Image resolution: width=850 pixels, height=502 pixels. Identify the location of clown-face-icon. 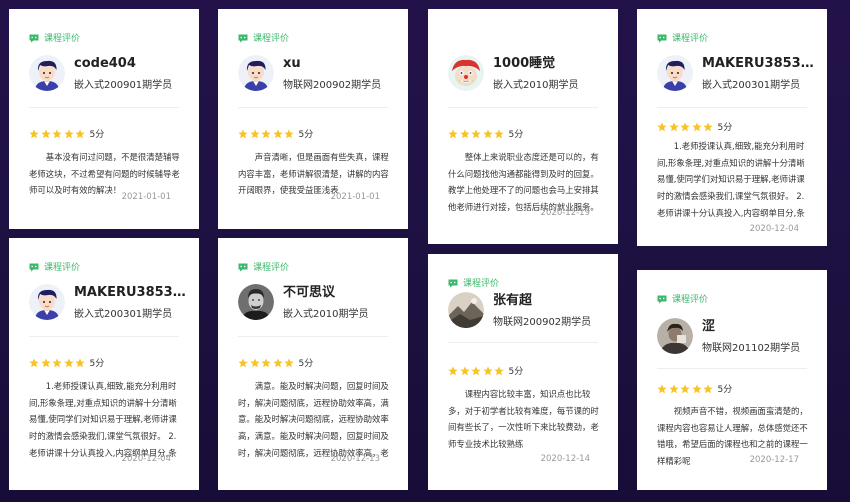
(466, 73).